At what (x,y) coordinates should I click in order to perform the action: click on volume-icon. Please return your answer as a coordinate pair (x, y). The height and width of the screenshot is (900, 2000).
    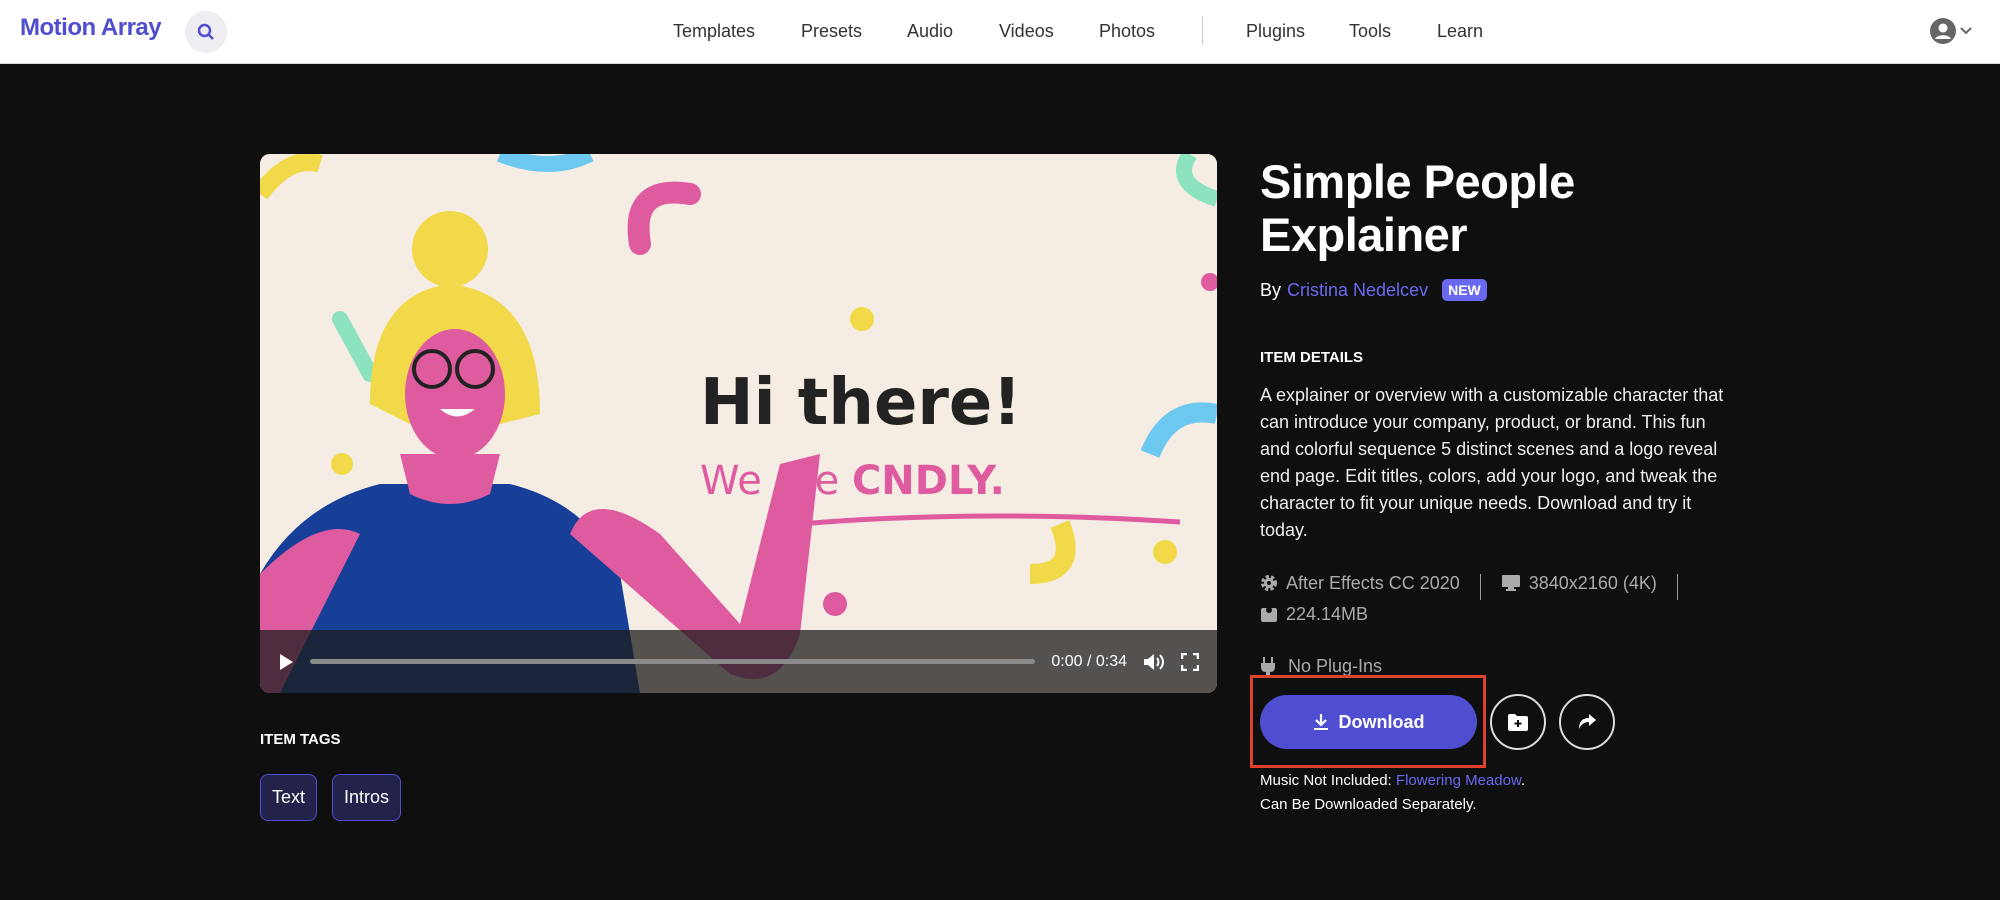
    Looking at the image, I should click on (1154, 662).